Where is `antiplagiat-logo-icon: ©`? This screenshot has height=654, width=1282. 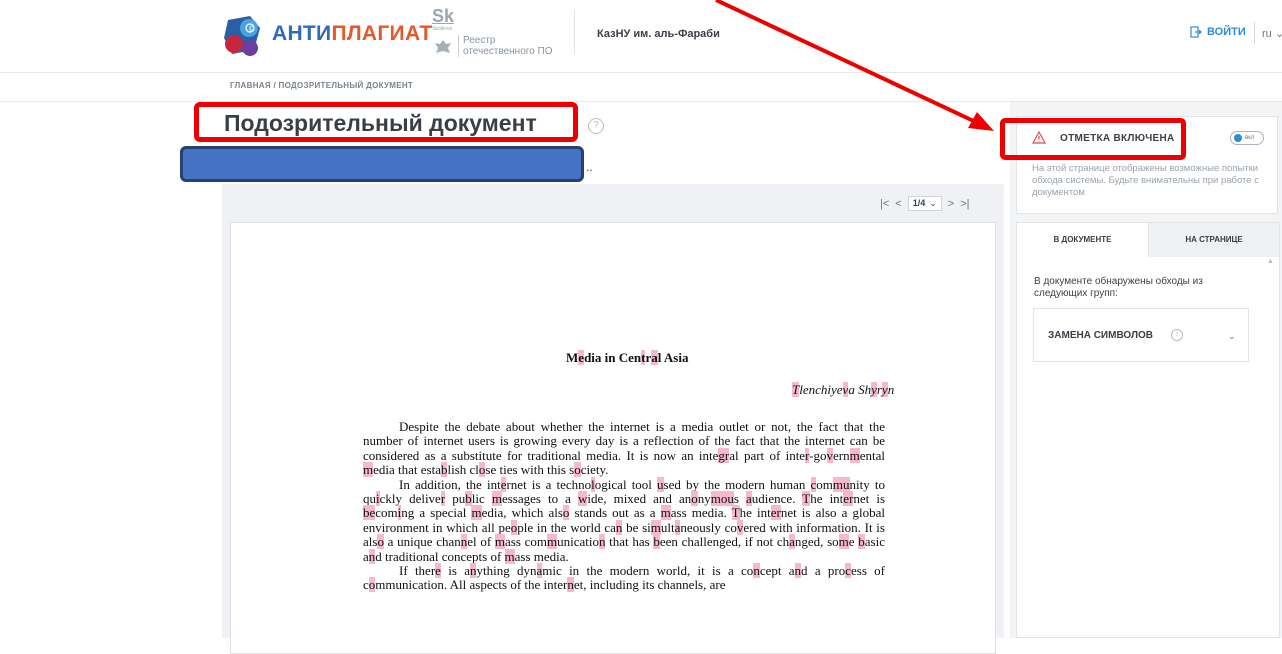
antiplagiat-logo-icon: © is located at coordinates (243, 37).